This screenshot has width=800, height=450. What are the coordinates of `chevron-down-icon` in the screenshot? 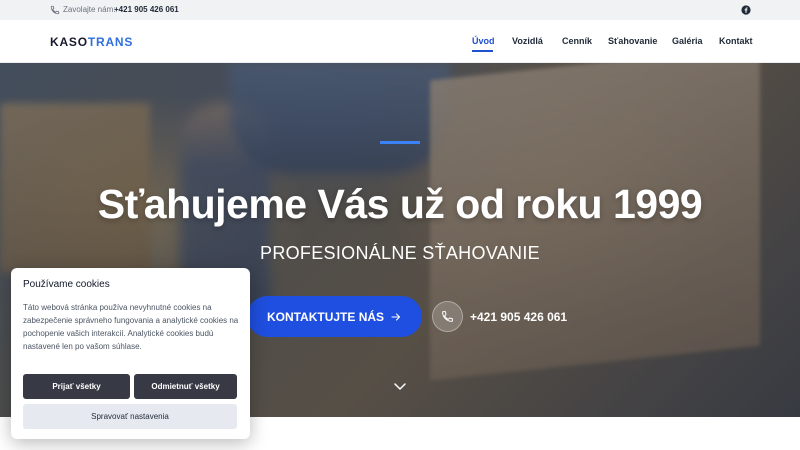 It's located at (400, 387).